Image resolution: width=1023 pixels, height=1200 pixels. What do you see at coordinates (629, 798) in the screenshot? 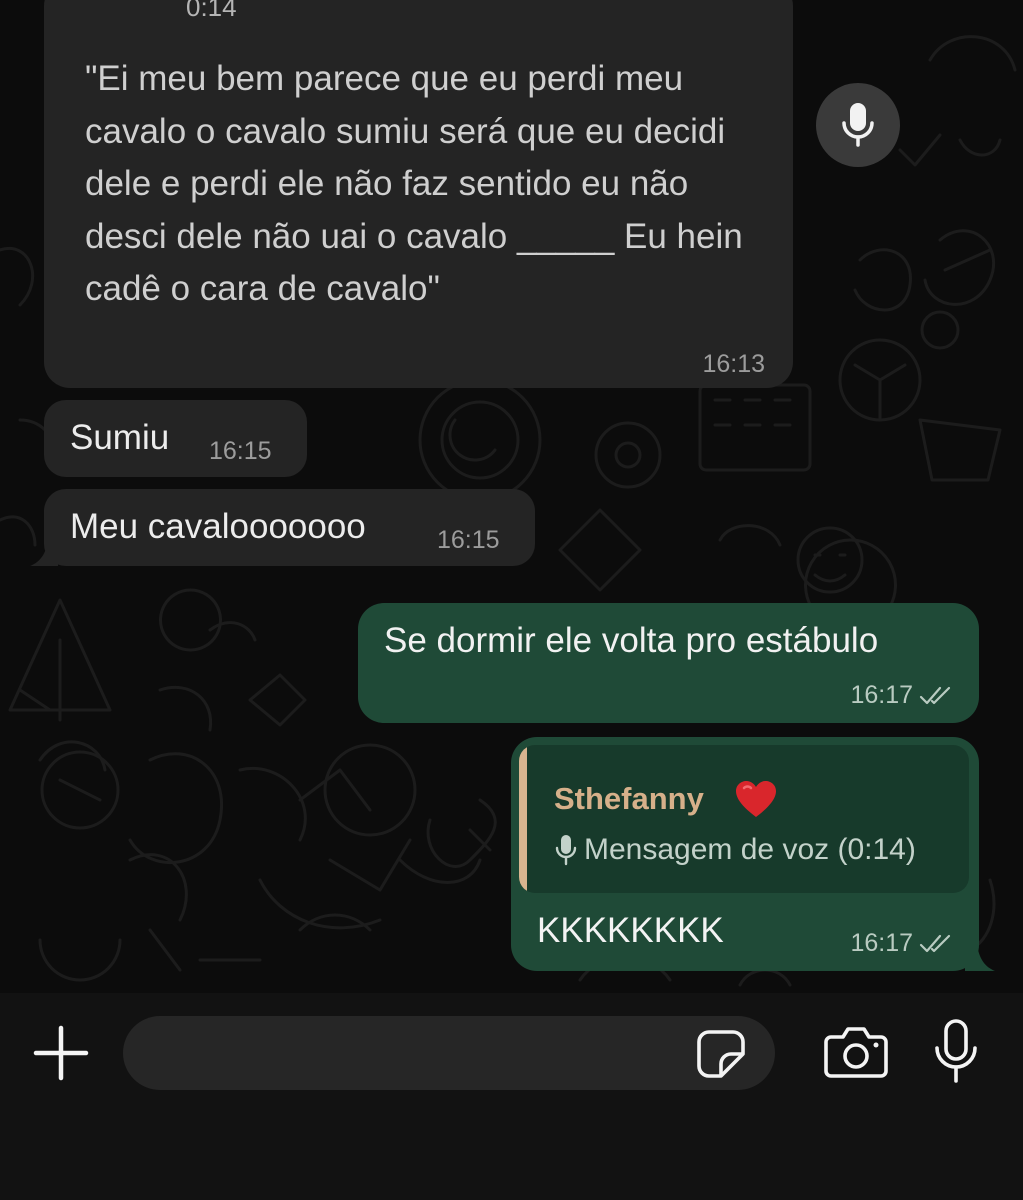
I see `quoted-author: Sthefanny` at bounding box center [629, 798].